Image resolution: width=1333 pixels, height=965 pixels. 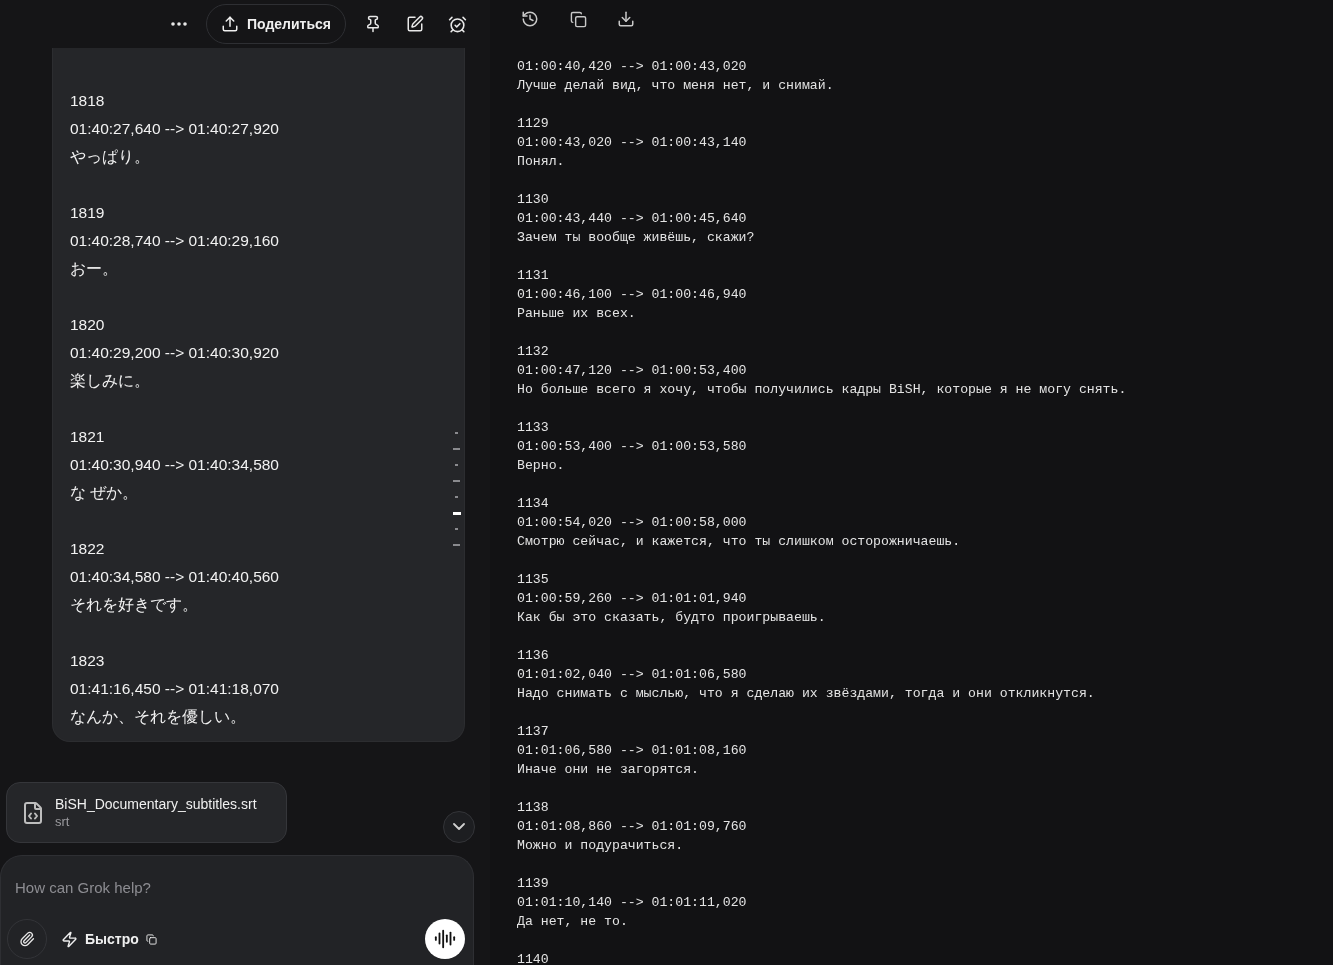 I want to click on more-icon, so click(x=178, y=24).